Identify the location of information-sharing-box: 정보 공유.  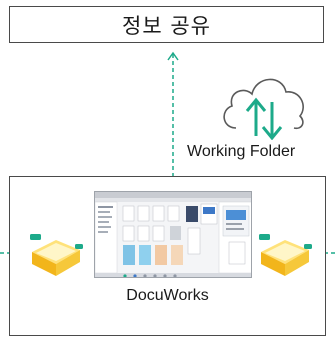
(166, 24).